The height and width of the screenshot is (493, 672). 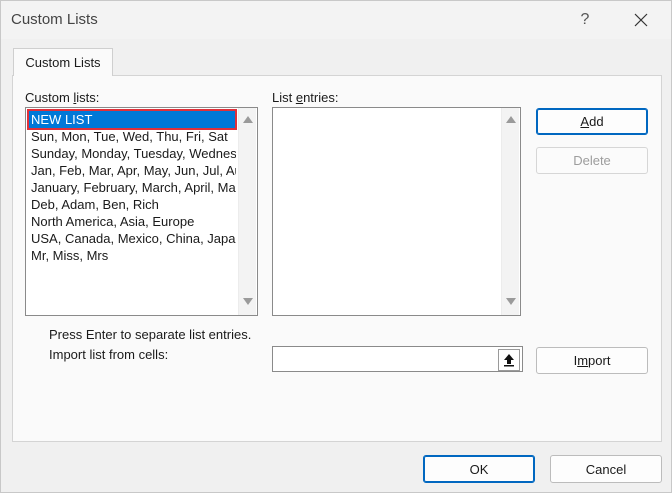 I want to click on list-entries-label: List entries:, so click(x=305, y=97).